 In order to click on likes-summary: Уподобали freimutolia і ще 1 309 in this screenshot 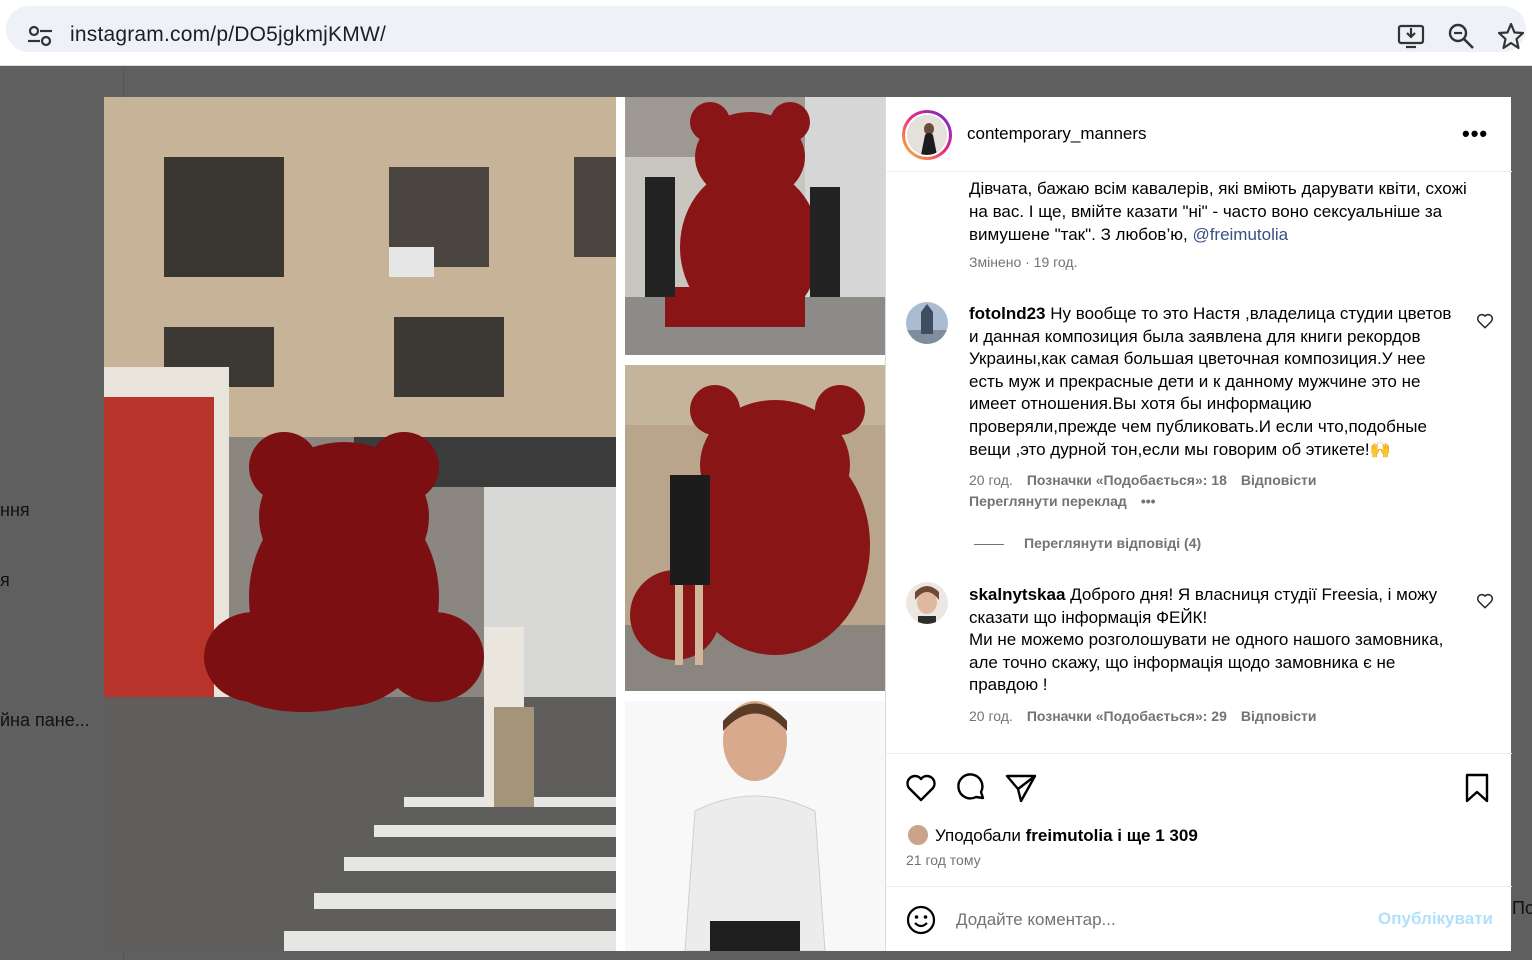, I will do `click(1066, 836)`.